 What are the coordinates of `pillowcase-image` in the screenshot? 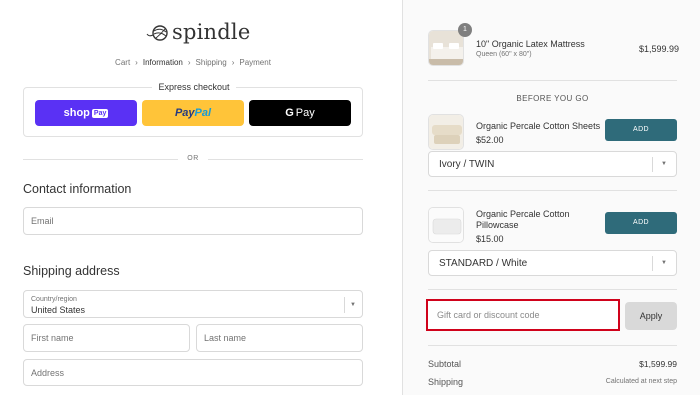 It's located at (446, 225).